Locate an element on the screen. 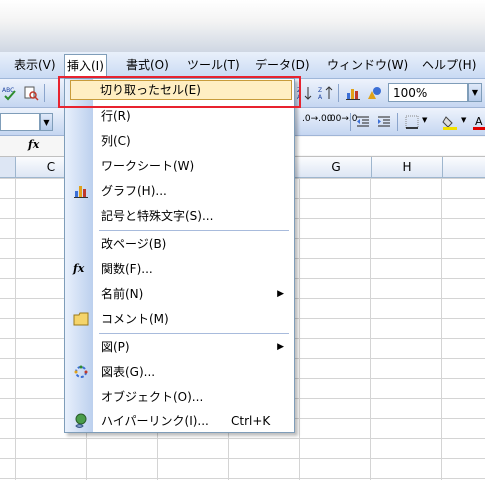 The image size is (485, 480). menu-insert: 挿入(I) is located at coordinates (85, 65).